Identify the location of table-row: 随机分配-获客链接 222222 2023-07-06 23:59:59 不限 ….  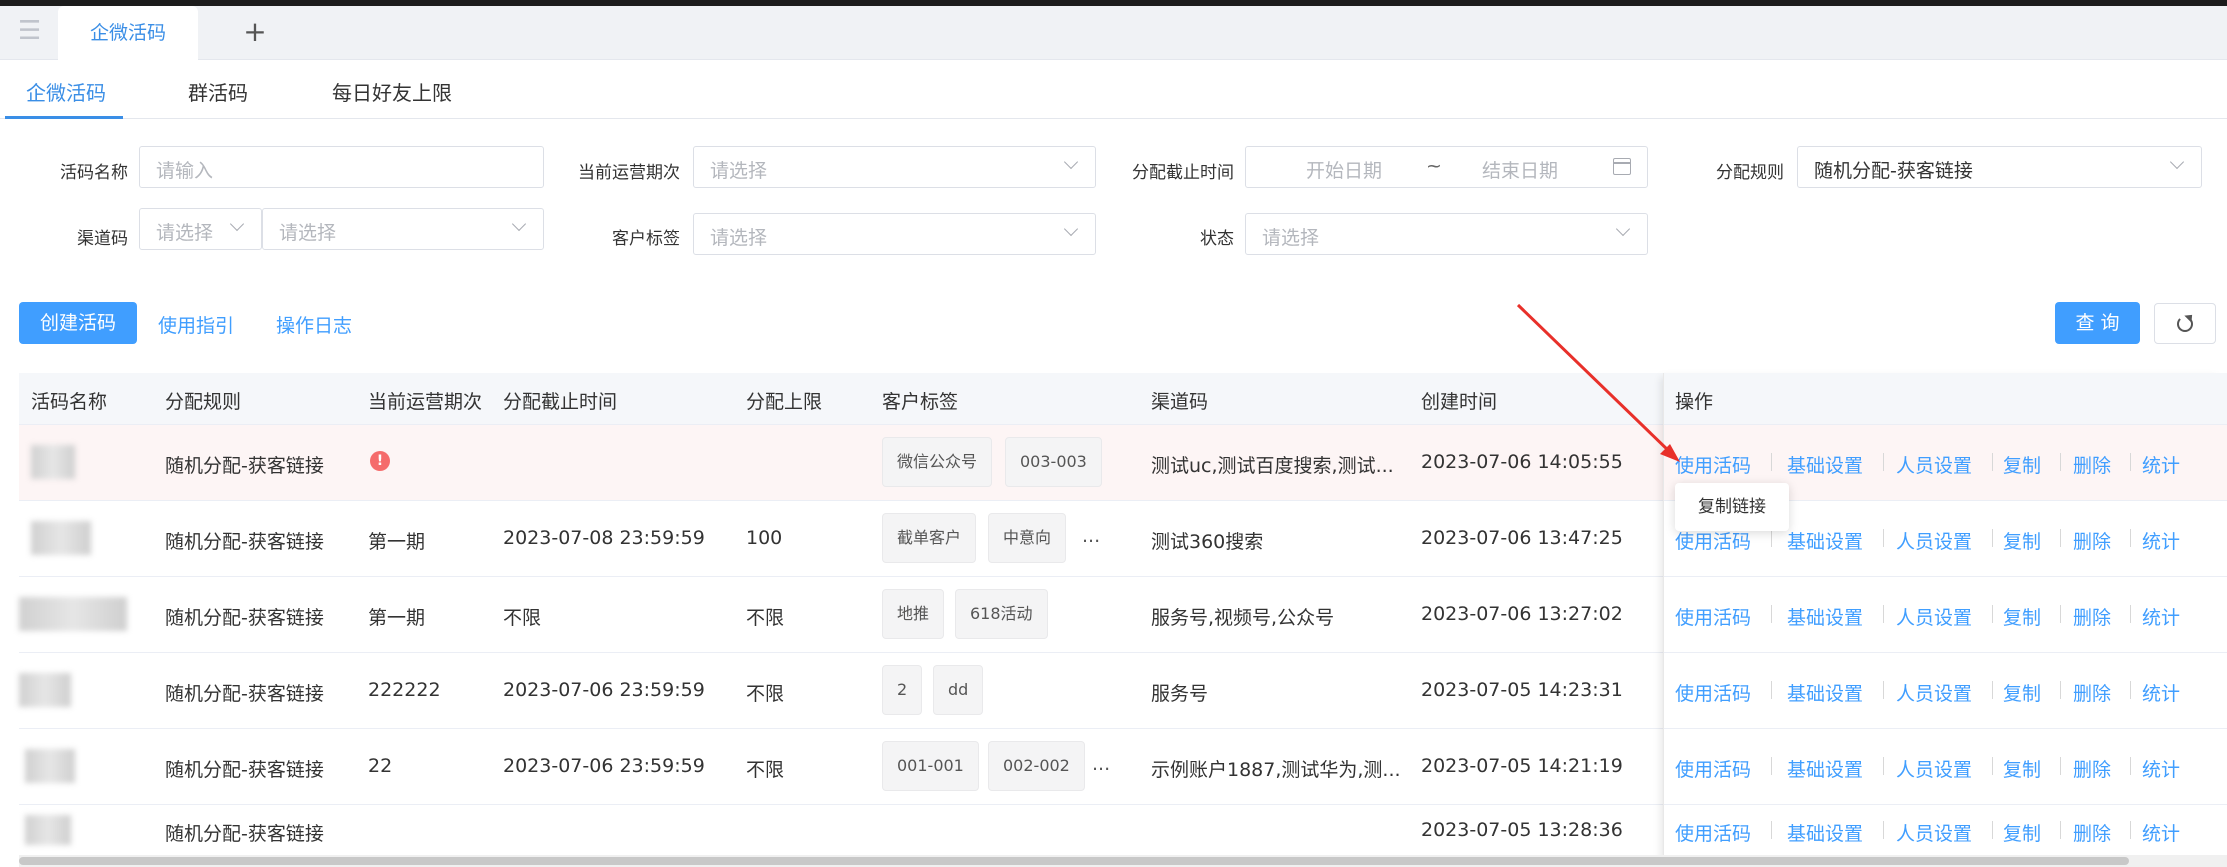
(1123, 691).